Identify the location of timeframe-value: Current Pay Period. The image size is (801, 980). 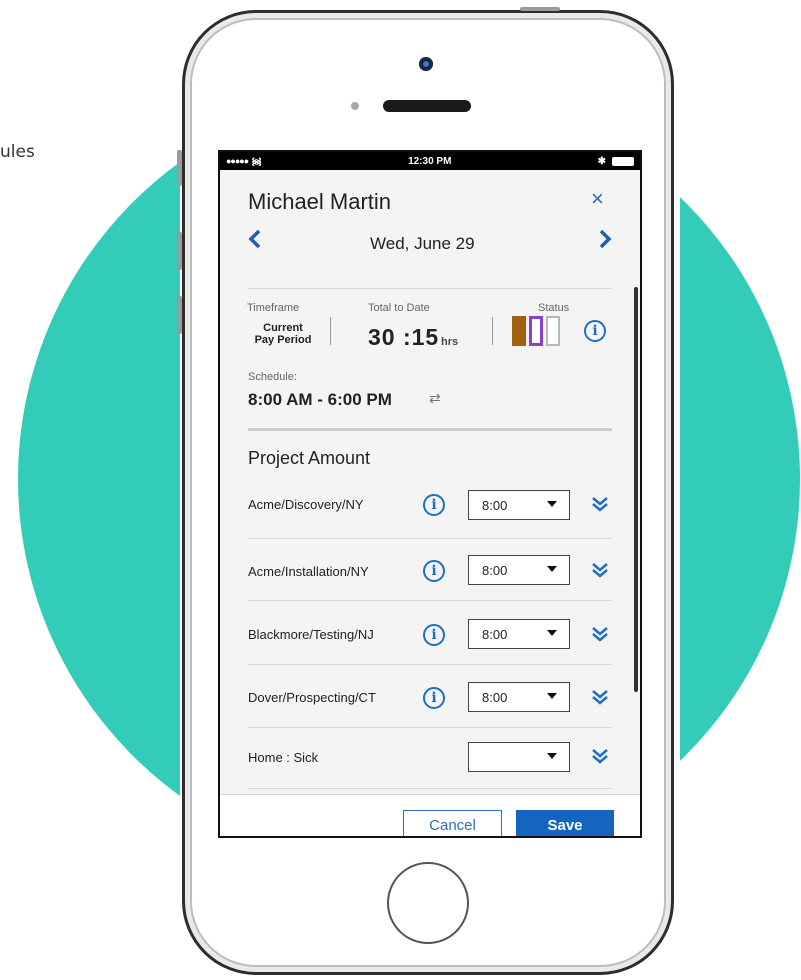
(283, 334).